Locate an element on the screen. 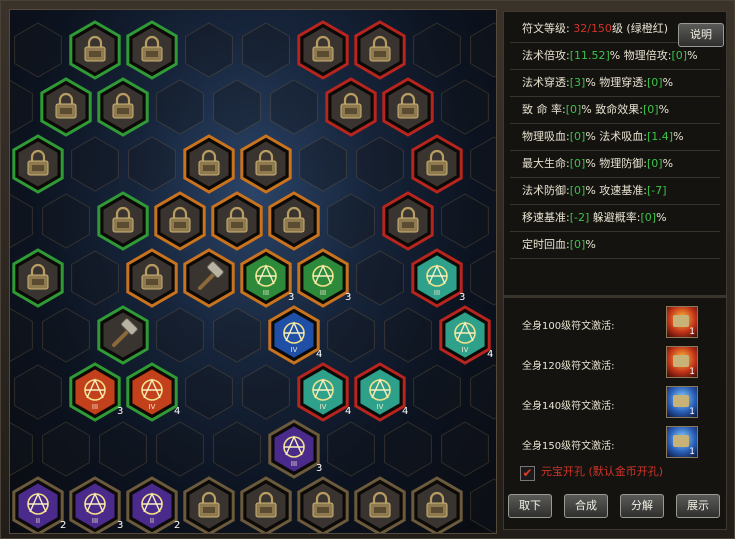 Image resolution: width=735 pixels, height=539 pixels. activation-row: 全身120级符文激活: 1 is located at coordinates (615, 364).